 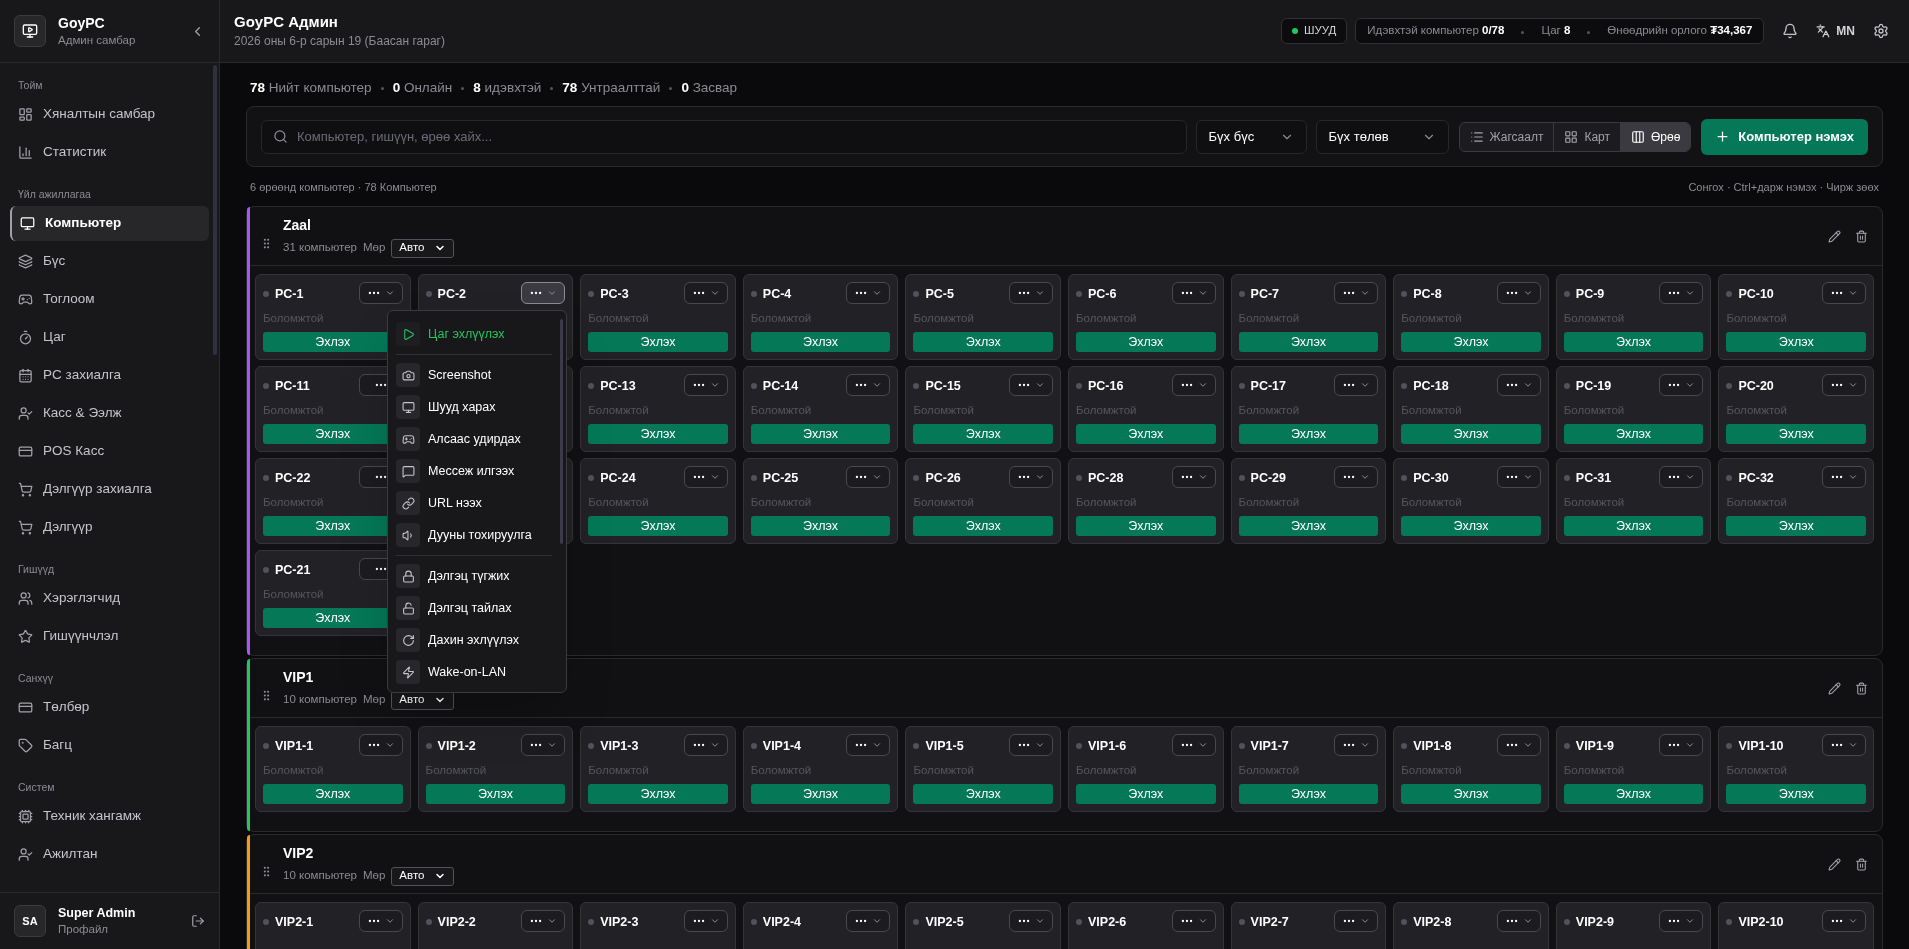 I want to click on computer-card: PC-26 Боломжтой Эхлэх, so click(x=983, y=501).